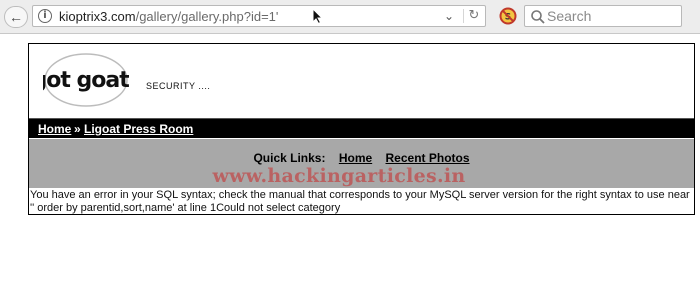  I want to click on quick-link-recent-photos: Recent Photos, so click(428, 158).